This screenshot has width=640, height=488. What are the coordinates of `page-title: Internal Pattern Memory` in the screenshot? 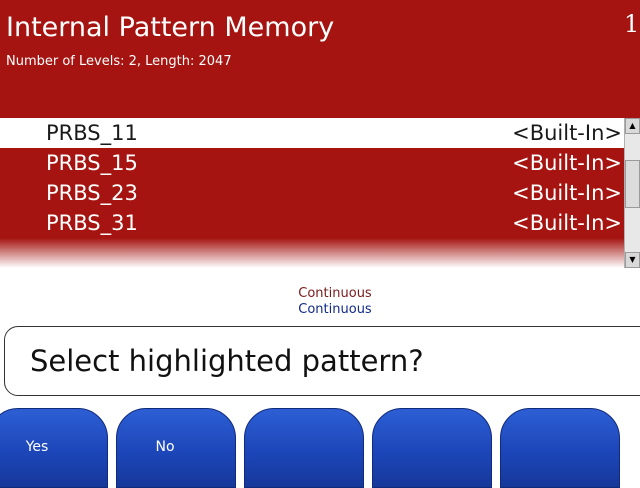 It's located at (170, 27).